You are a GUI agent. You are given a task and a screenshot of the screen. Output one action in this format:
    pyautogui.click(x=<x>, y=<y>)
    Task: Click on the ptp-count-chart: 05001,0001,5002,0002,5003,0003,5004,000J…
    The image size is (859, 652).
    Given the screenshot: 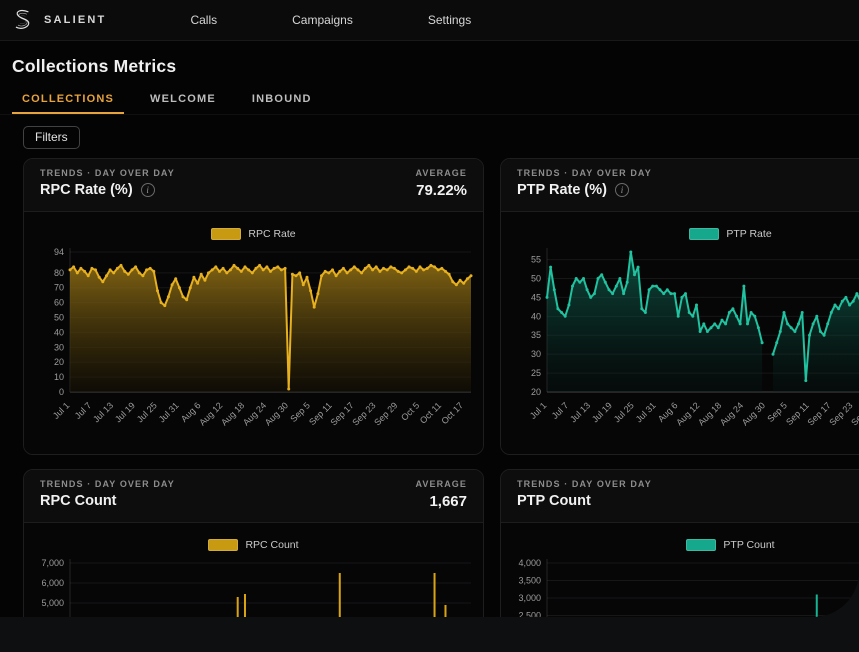 What is the action you would take?
    pyautogui.click(x=688, y=588)
    